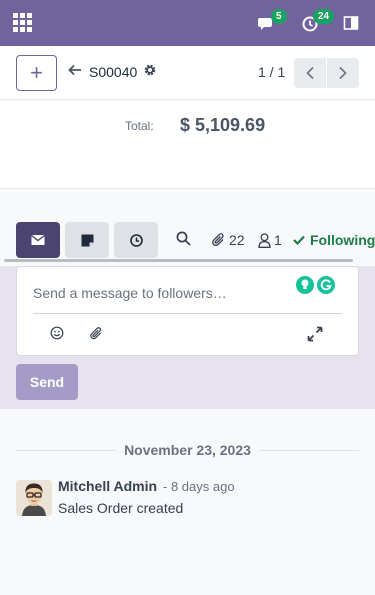 The height and width of the screenshot is (595, 375). What do you see at coordinates (150, 71) in the screenshot?
I see `gear-icon` at bounding box center [150, 71].